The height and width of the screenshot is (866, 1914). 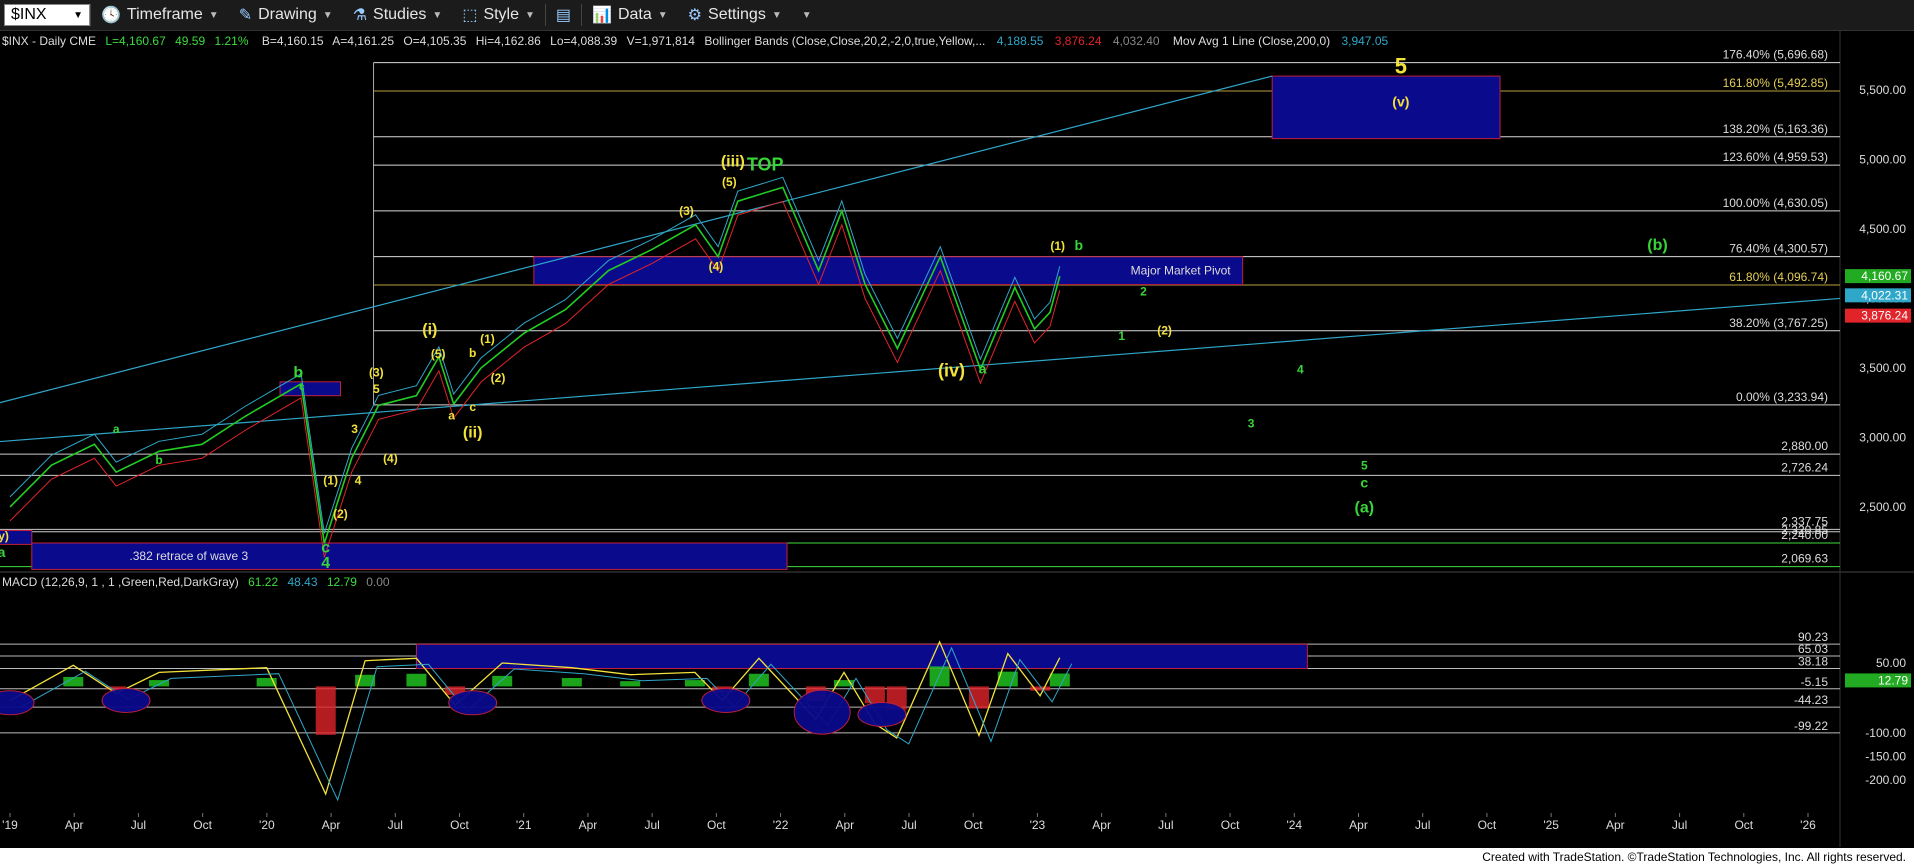 I want to click on wave-label: (i), so click(x=429, y=330).